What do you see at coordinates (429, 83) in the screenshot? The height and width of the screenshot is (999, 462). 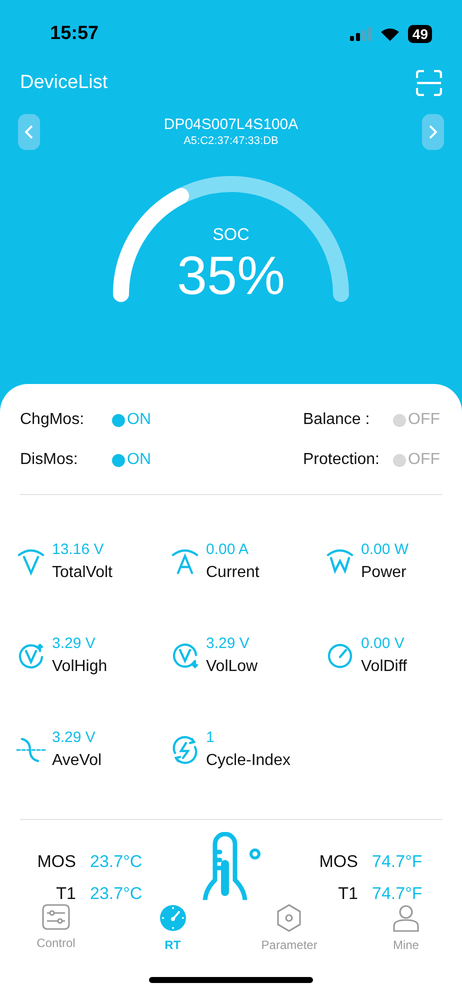 I see `scan-icon` at bounding box center [429, 83].